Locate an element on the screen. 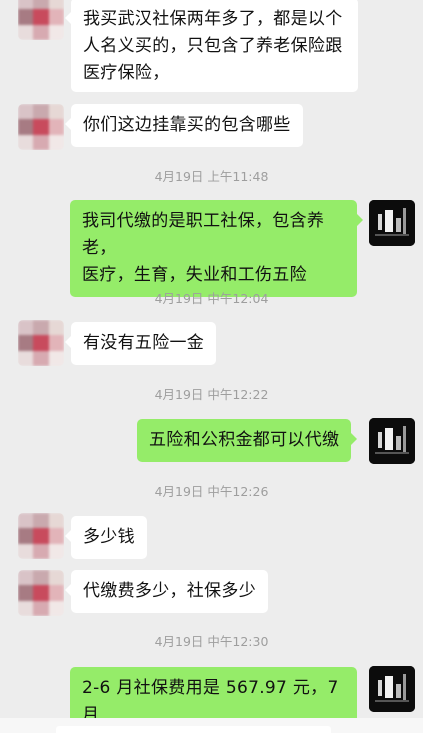 The height and width of the screenshot is (733, 423). timestamp: 4月19日 中午12:26 is located at coordinates (211, 491).